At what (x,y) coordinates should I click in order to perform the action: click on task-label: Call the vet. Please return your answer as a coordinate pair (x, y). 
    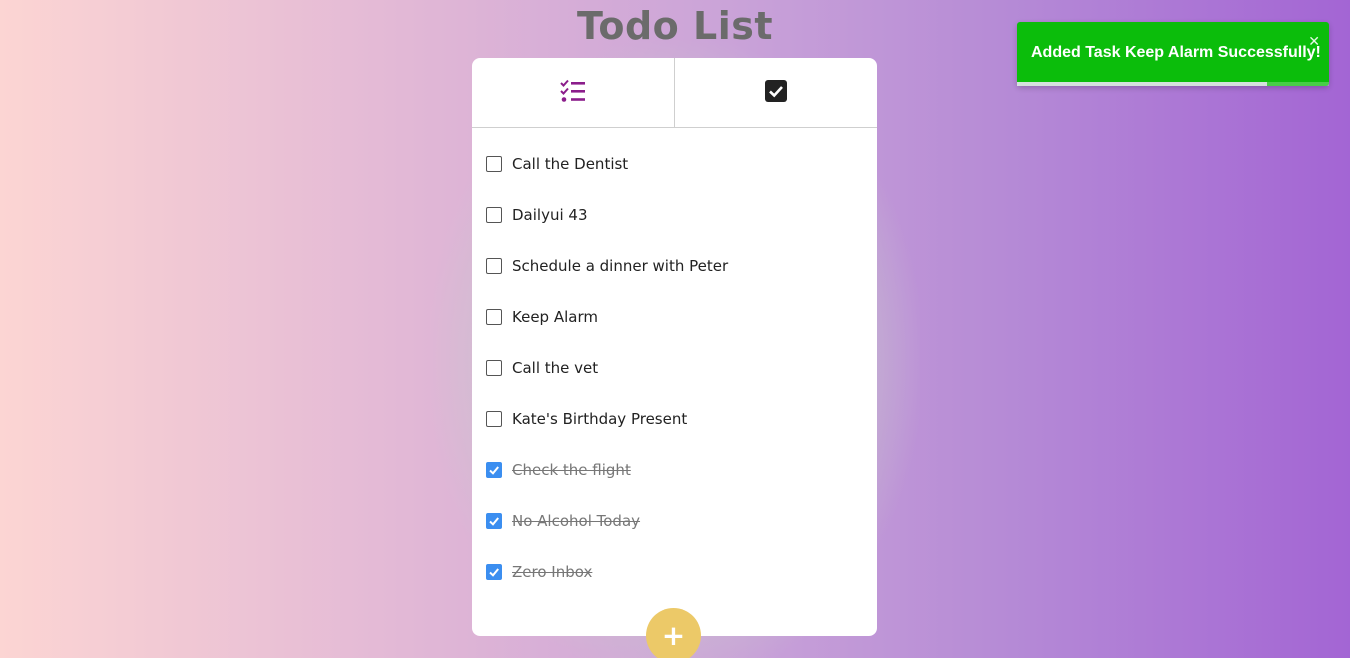
    Looking at the image, I should click on (555, 367).